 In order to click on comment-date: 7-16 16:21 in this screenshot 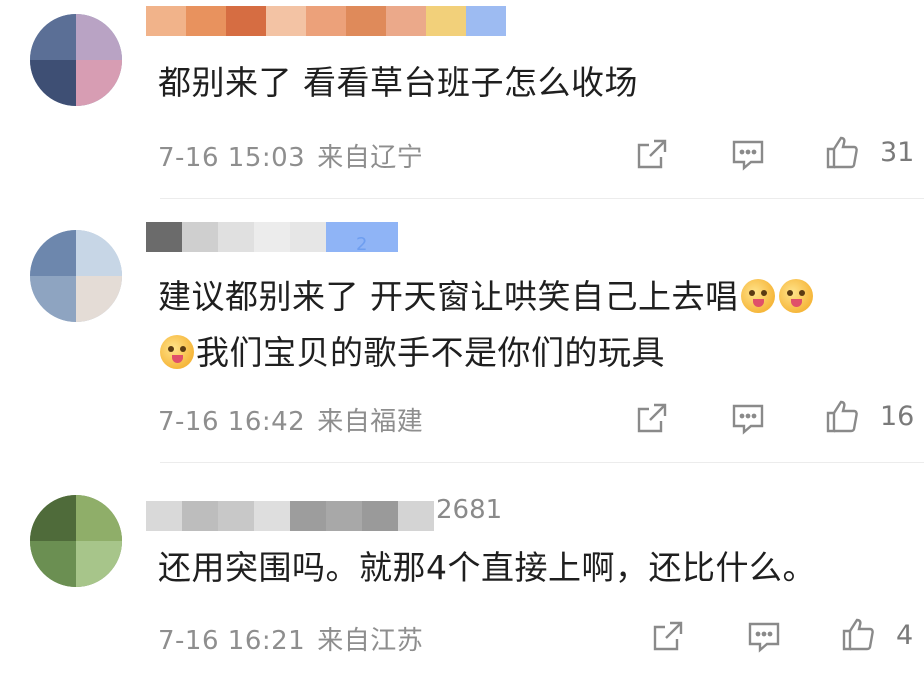, I will do `click(232, 641)`.